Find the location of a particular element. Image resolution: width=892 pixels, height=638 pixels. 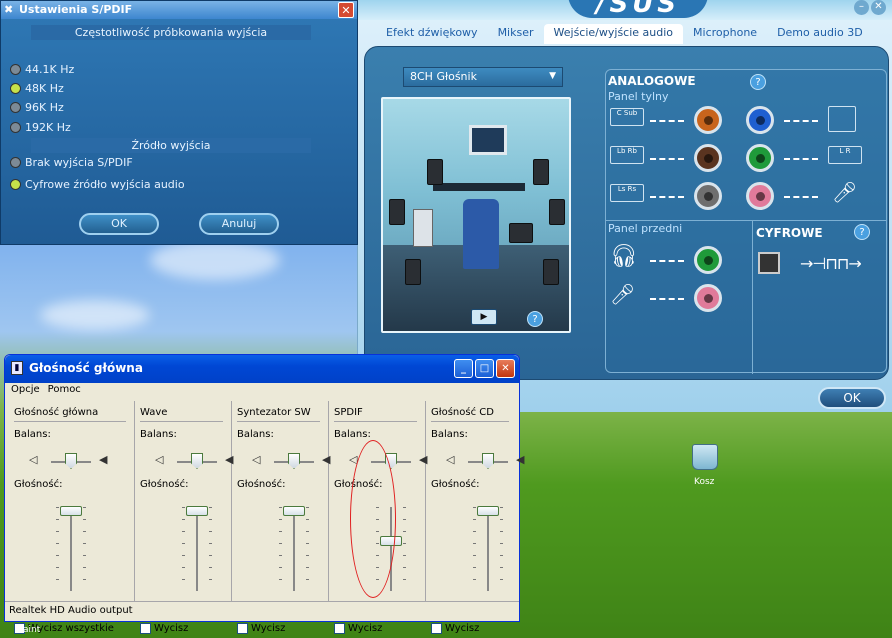

menu-options: Opcje is located at coordinates (25, 391).